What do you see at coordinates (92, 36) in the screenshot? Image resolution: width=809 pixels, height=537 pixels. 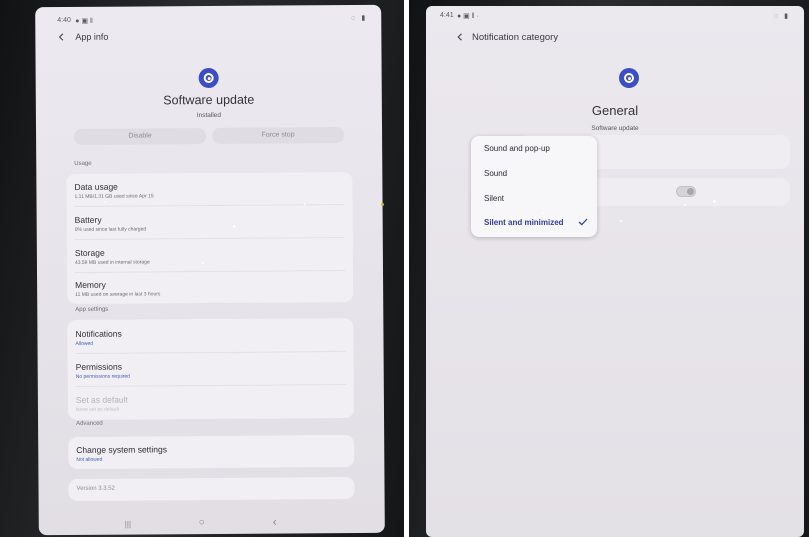 I see `page-title: App info` at bounding box center [92, 36].